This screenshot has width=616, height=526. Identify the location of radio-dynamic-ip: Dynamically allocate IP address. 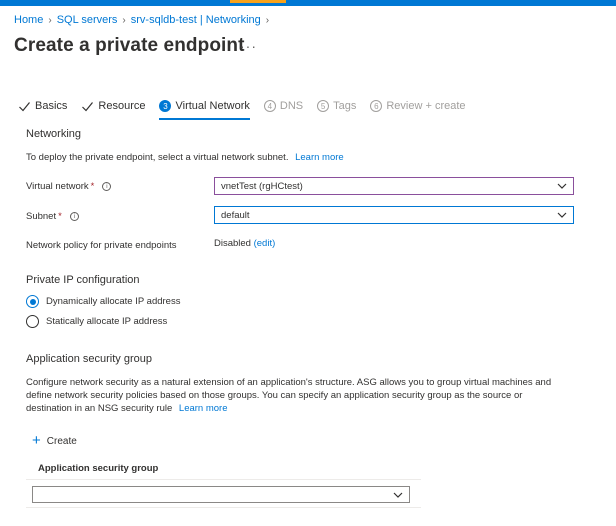
(103, 301).